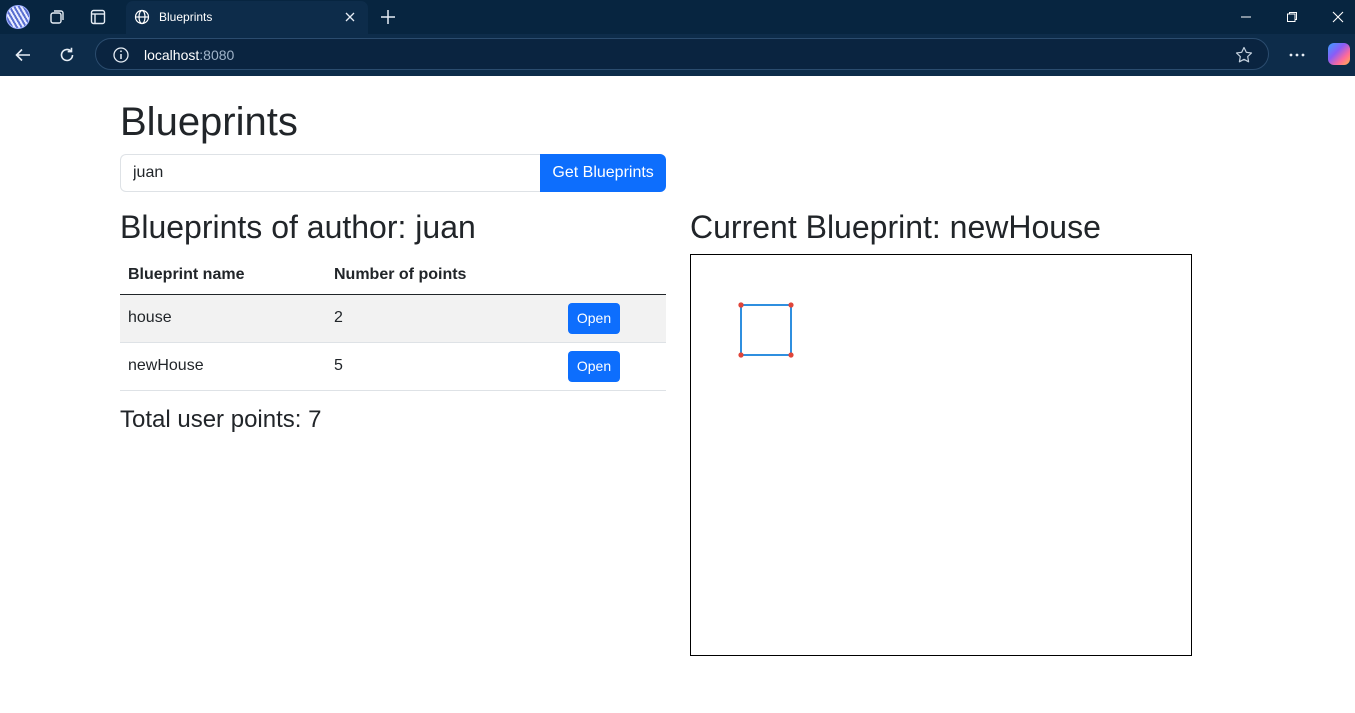 This screenshot has height=713, width=1355. Describe the element at coordinates (223, 366) in the screenshot. I see `blueprint-name-cell: newHouse` at that location.